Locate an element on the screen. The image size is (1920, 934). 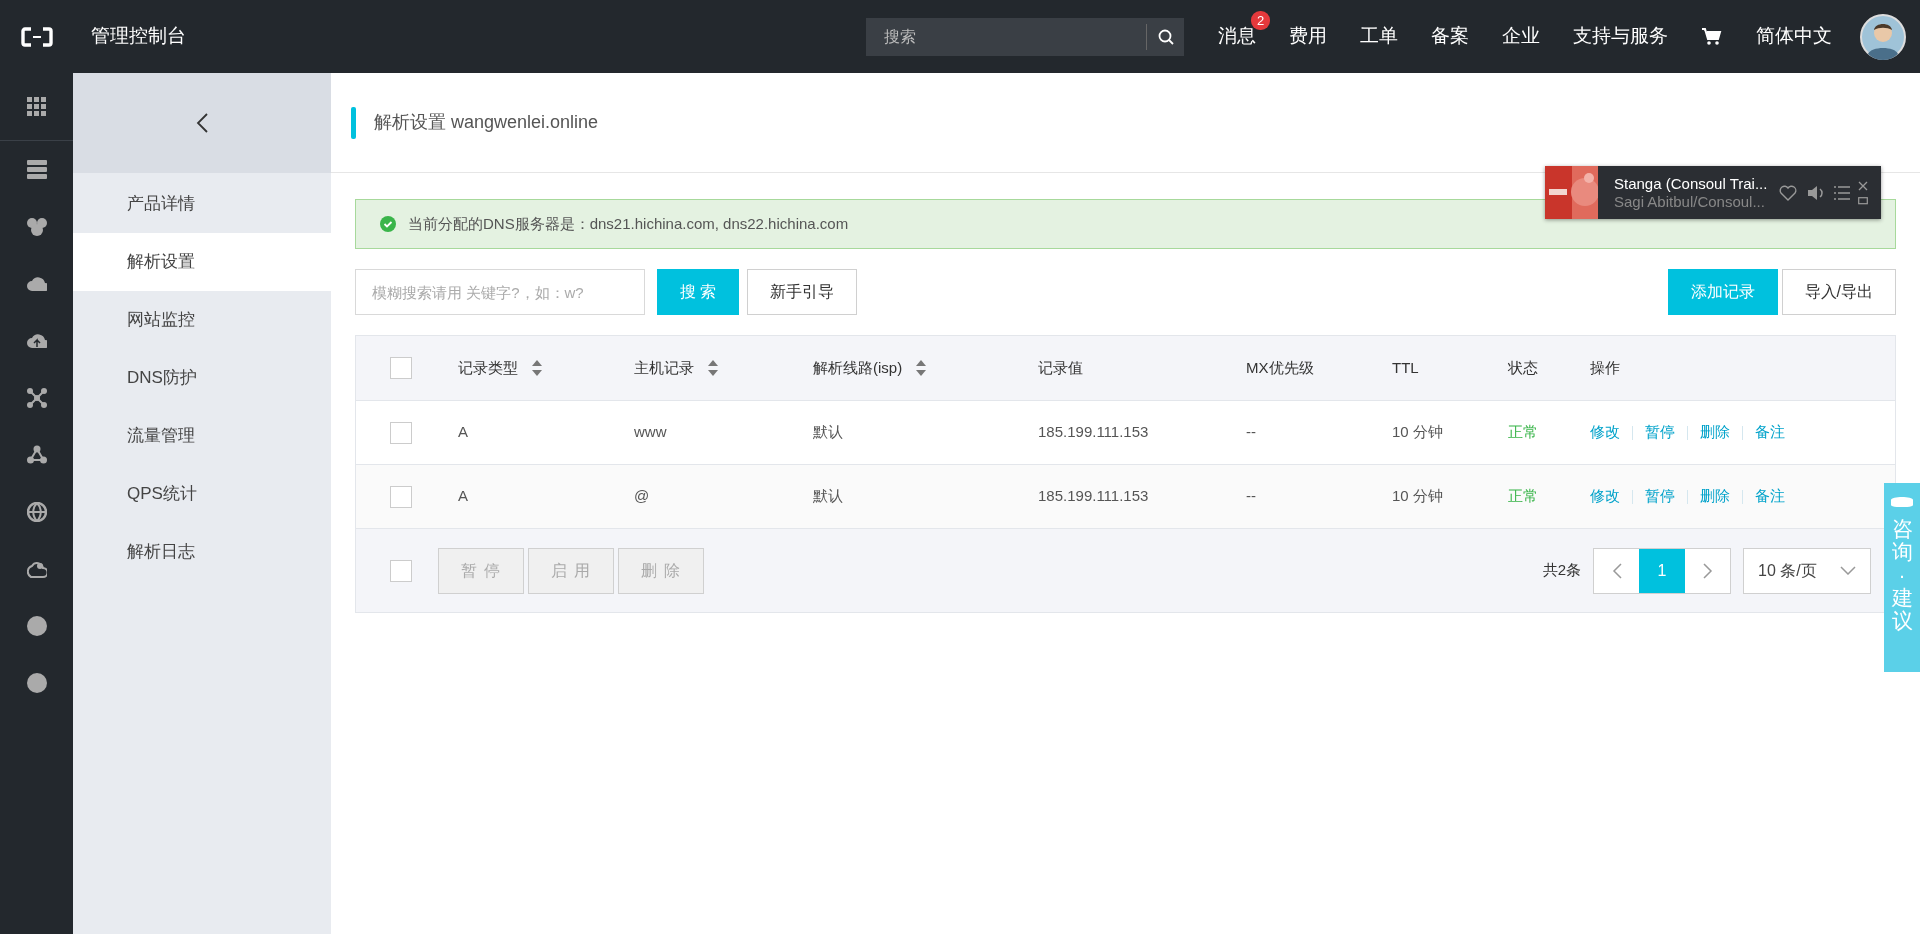
cluster-icon is located at coordinates (36, 226).